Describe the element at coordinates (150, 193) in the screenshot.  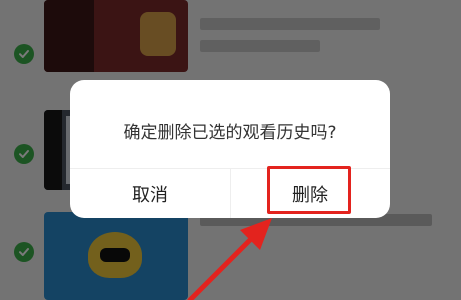
I see `cancel-button: 取消` at that location.